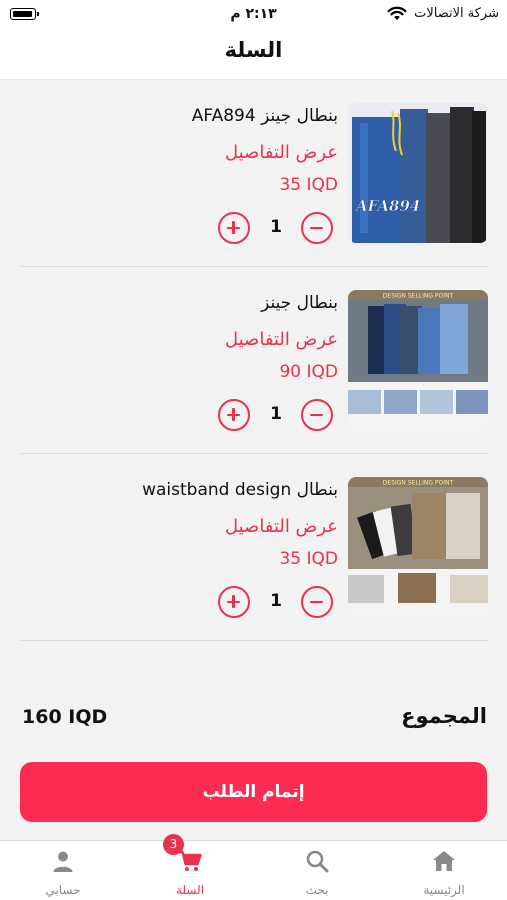 Image resolution: width=507 pixels, height=900 pixels. I want to click on tab-label: الرئيسية, so click(444, 890).